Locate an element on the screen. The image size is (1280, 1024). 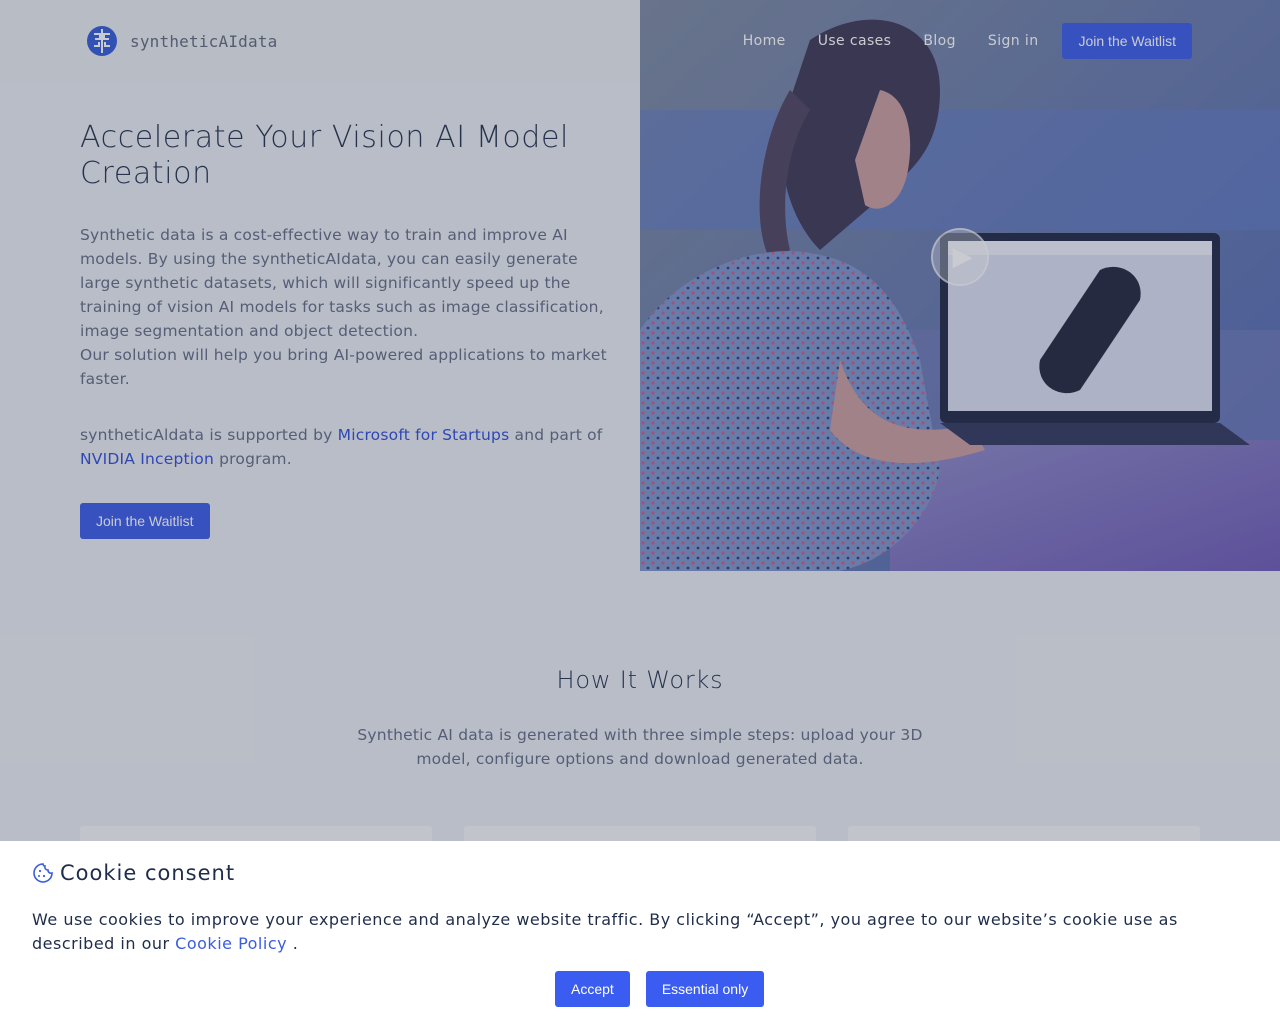
cookie-actions: Accept Essential only is located at coordinates (660, 989).